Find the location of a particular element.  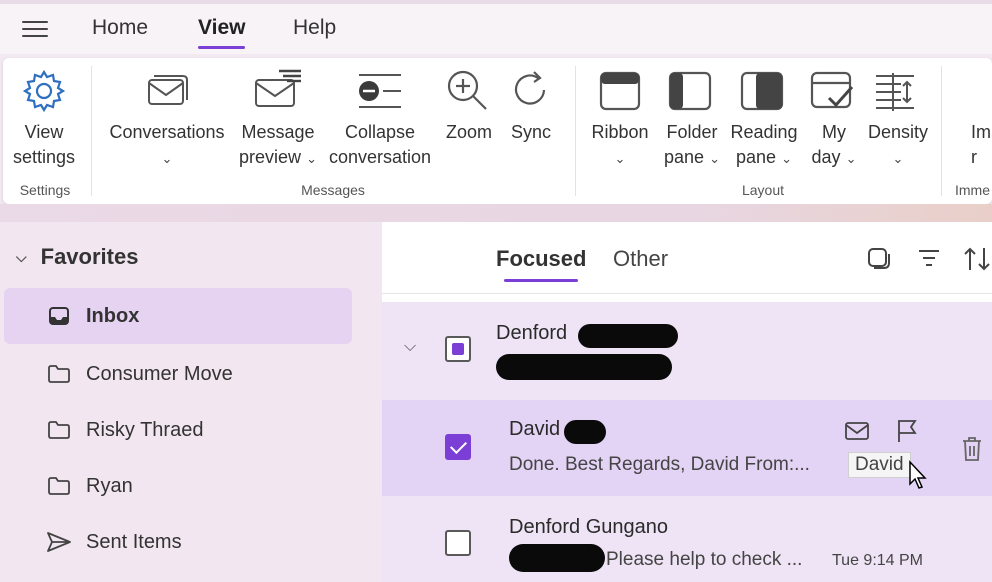

sidebar-item-label: Sent Items is located at coordinates (134, 541).